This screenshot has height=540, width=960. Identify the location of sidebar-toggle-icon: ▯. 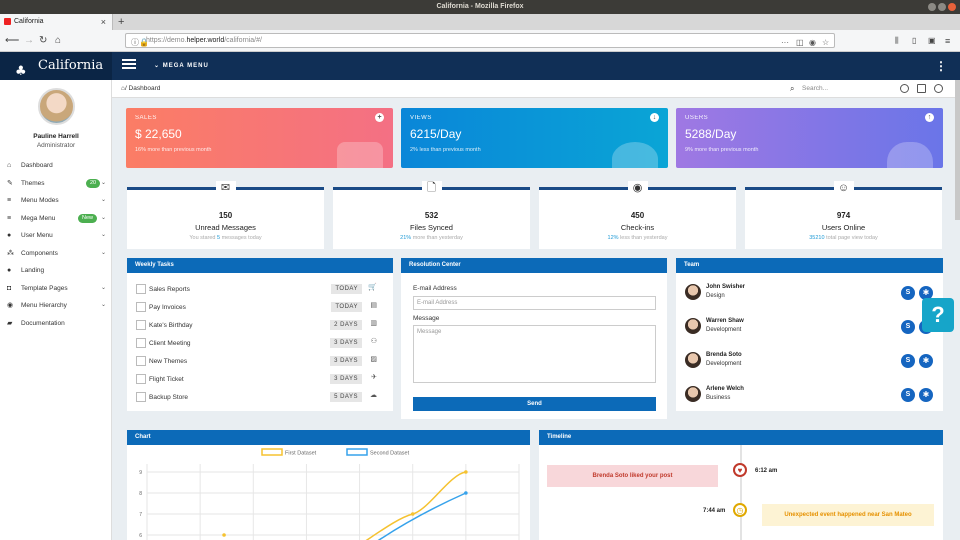
(914, 41).